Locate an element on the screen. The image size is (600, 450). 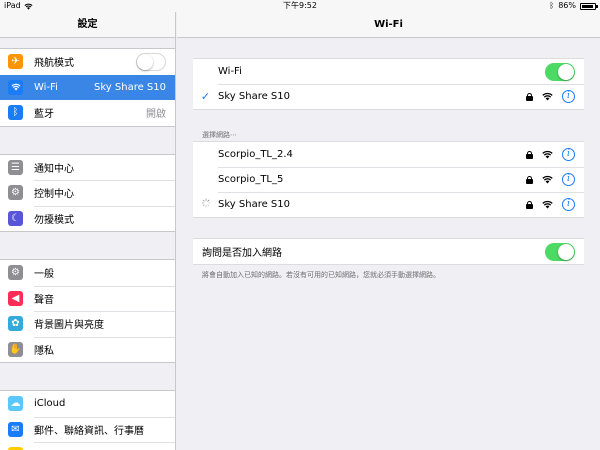
sidebar-item: ◀ 聲音 is located at coordinates (87, 298).